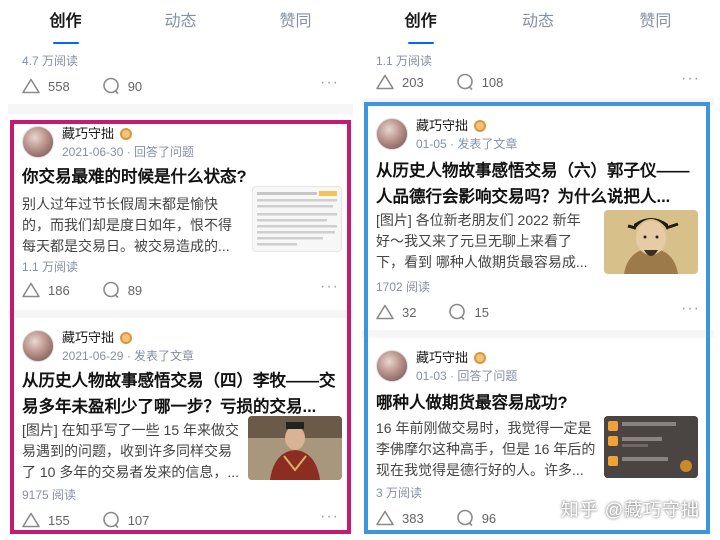 The width and height of the screenshot is (720, 540). Describe the element at coordinates (50, 61) in the screenshot. I see `view-count: 4.7 万阅读` at that location.